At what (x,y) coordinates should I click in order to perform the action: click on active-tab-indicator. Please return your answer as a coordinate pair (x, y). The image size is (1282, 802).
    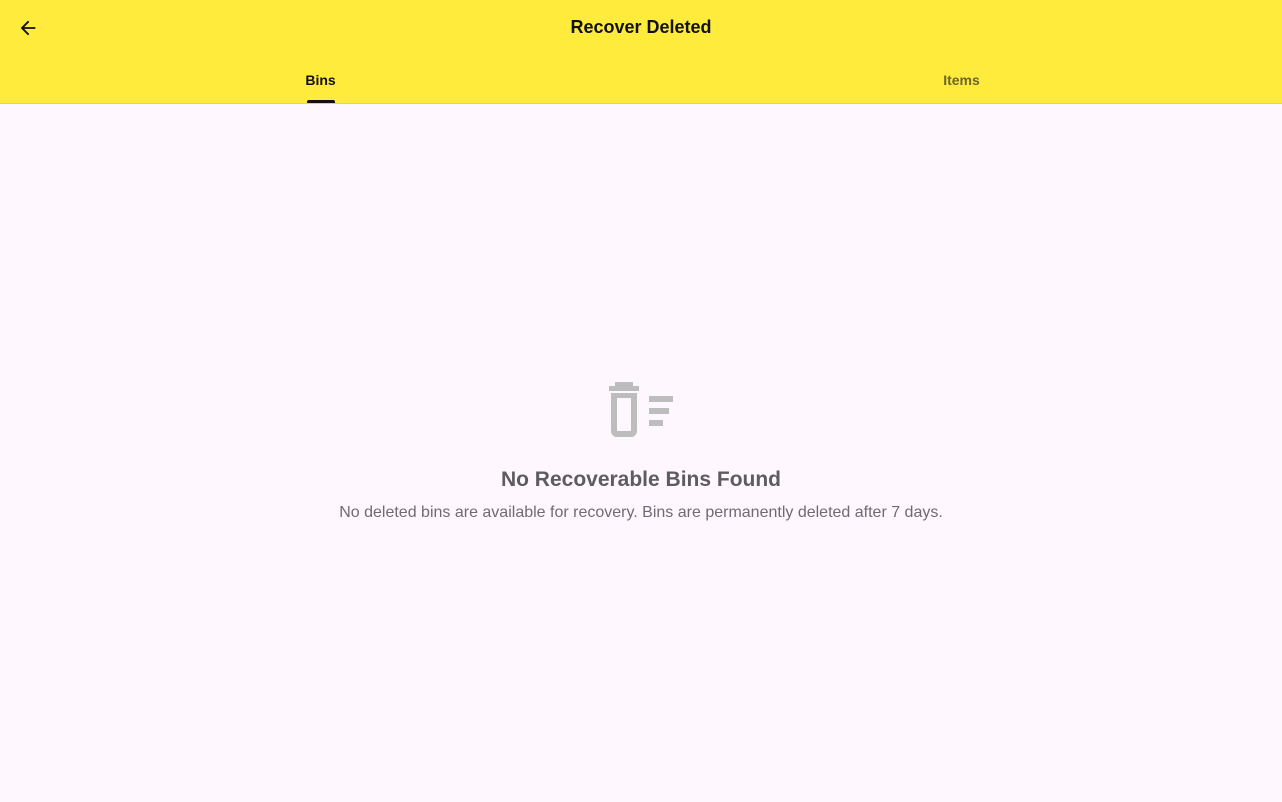
    Looking at the image, I should click on (320, 101).